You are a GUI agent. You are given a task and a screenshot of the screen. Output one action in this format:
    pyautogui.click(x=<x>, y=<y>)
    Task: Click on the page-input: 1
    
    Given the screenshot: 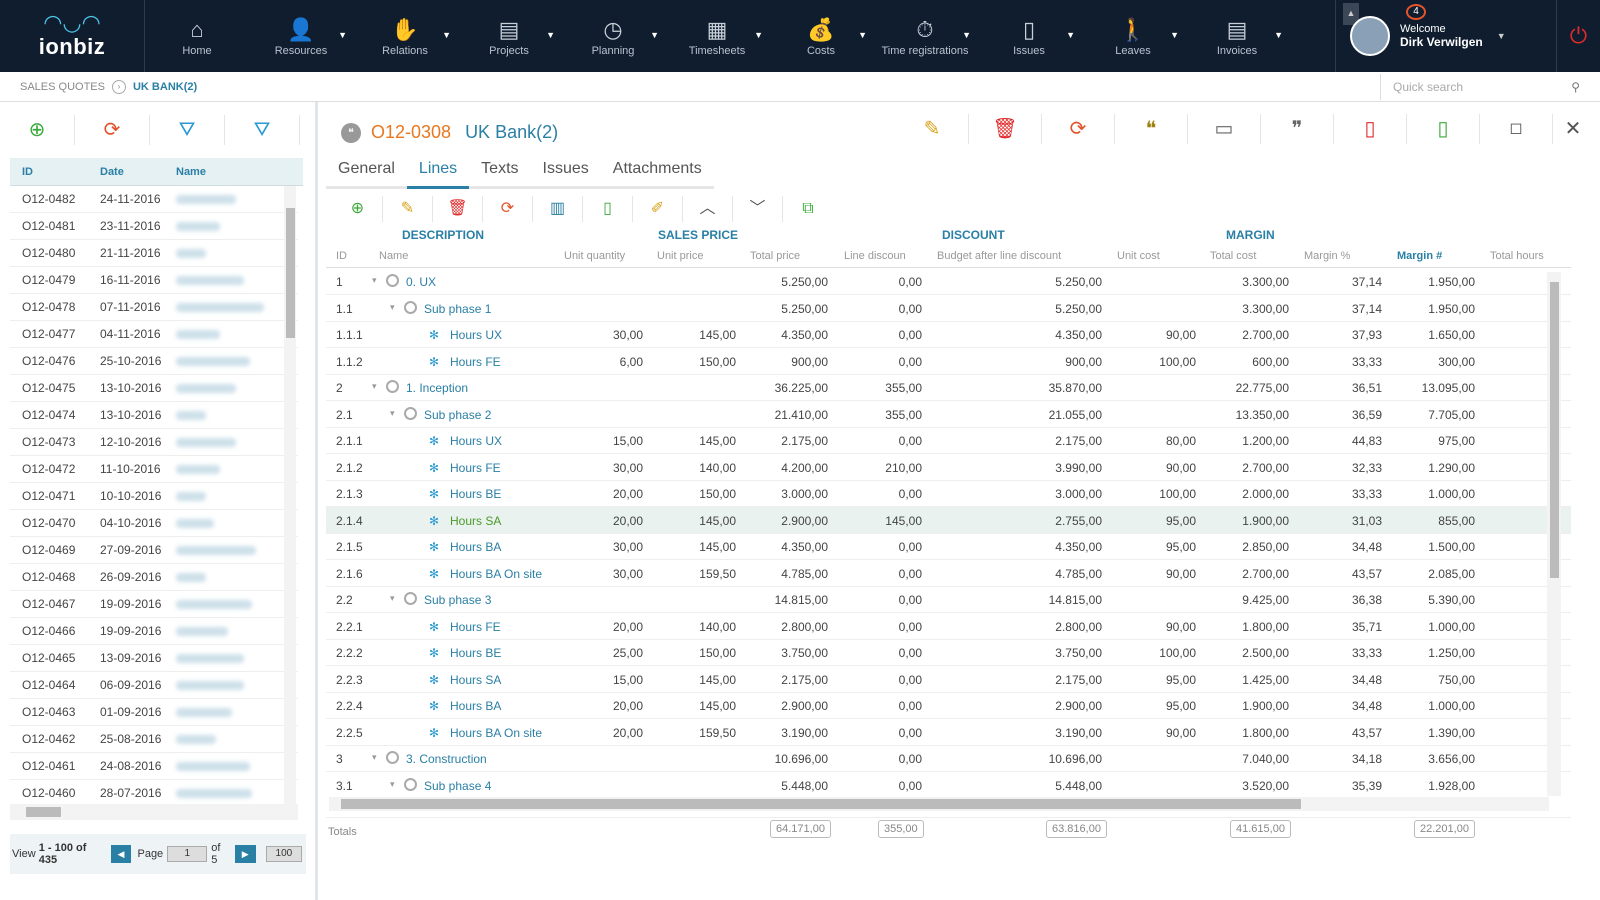 What is the action you would take?
    pyautogui.click(x=187, y=854)
    